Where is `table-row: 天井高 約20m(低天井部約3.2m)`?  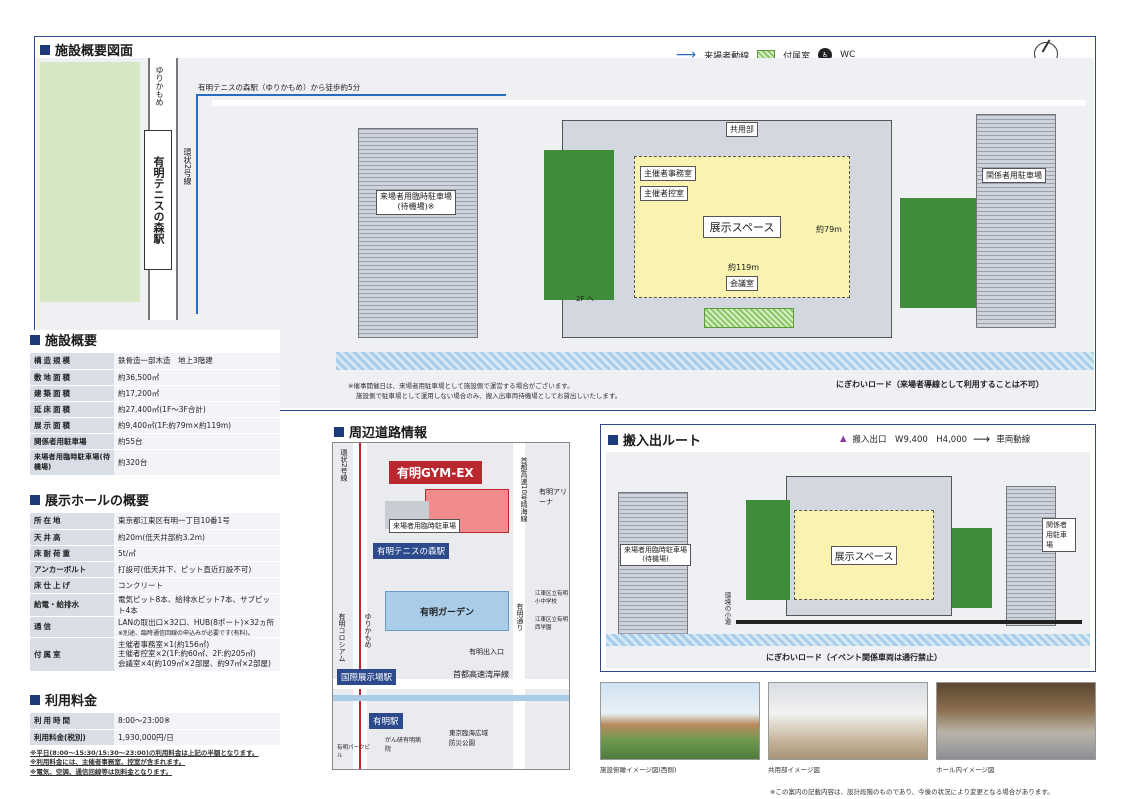
table-row: 天井高 約20m(低天井部約3.2m) is located at coordinates (155, 537).